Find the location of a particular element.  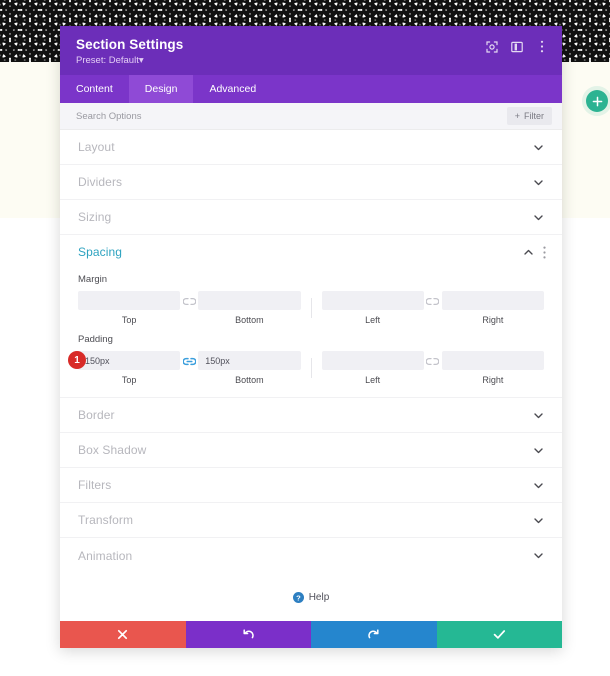

margin-right-caption: Right is located at coordinates (493, 320).